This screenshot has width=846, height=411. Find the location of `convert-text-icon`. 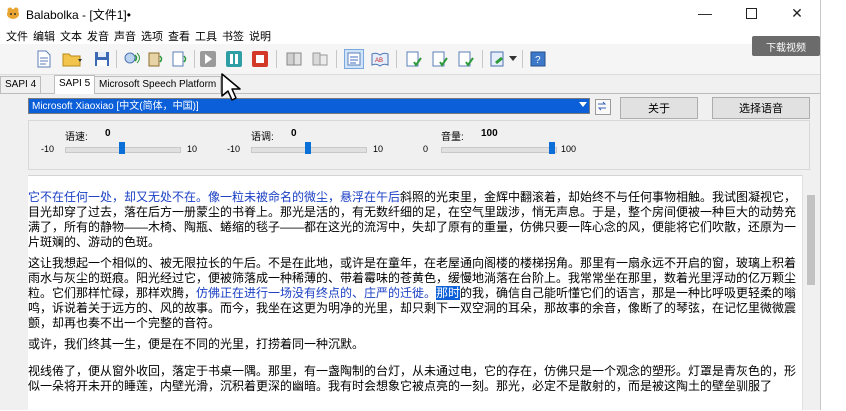

convert-text-icon is located at coordinates (440, 59).